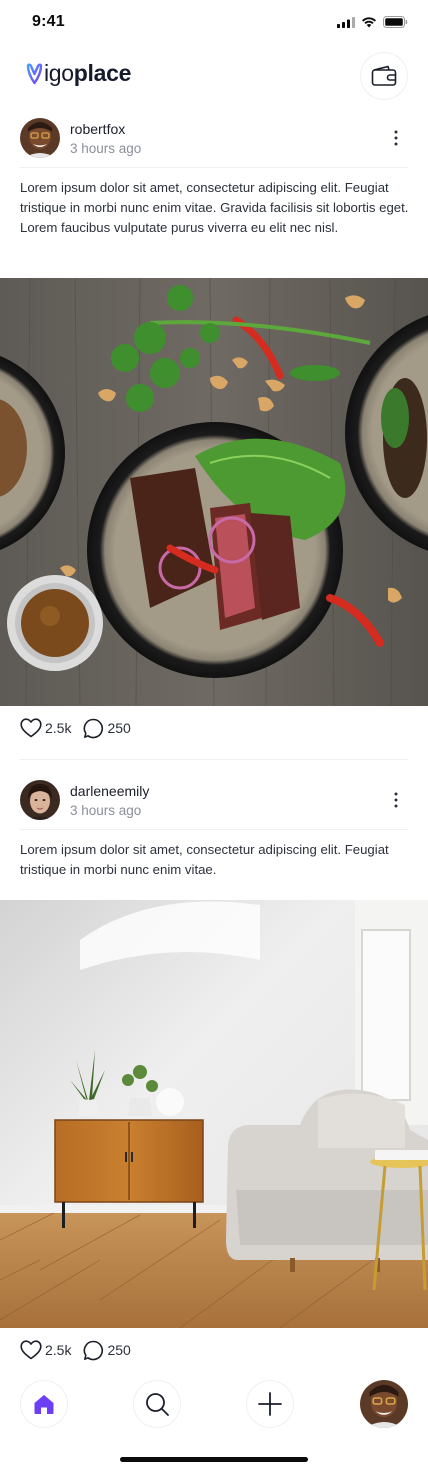  I want to click on home-icon, so click(44, 1404).